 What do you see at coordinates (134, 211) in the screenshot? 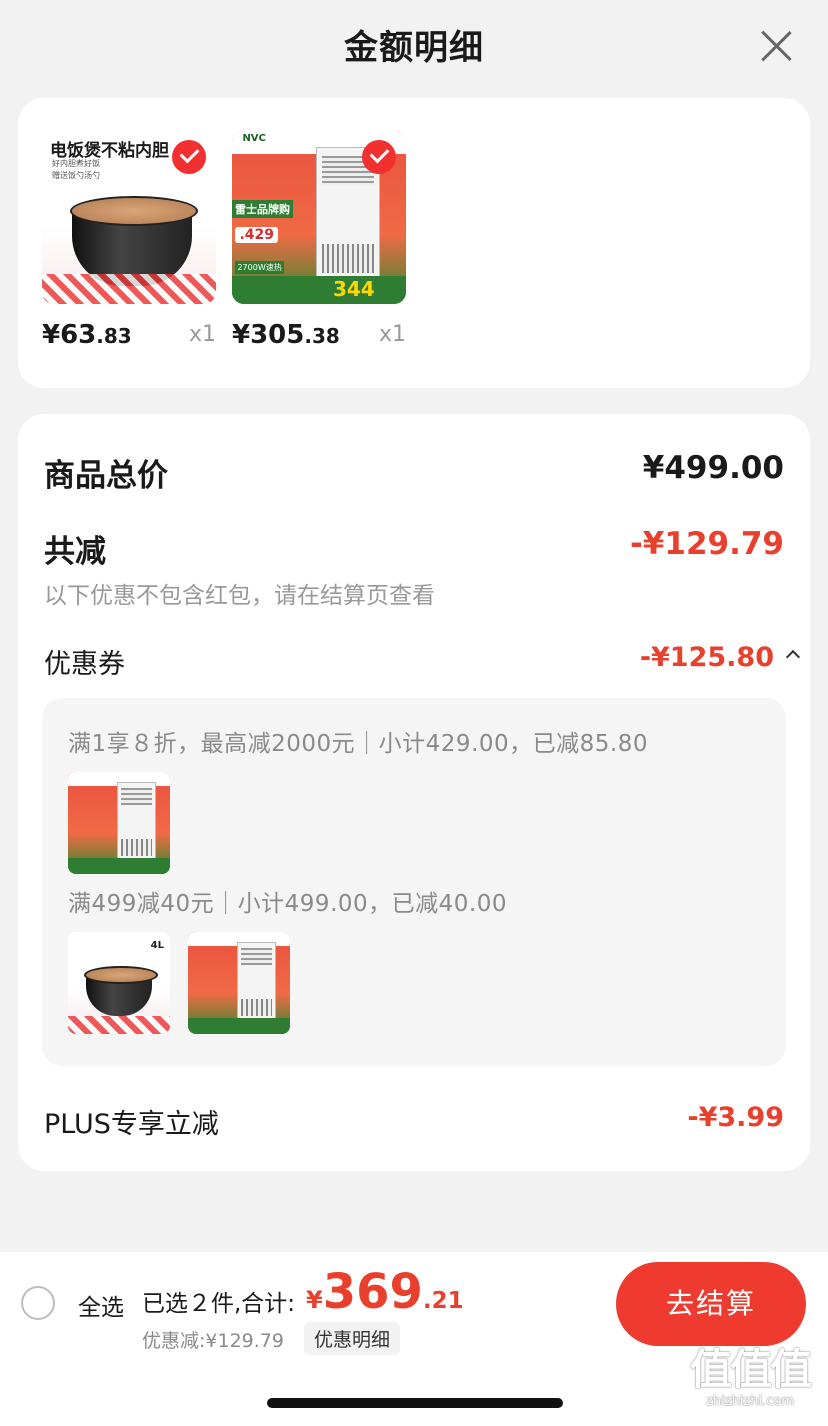
I see `pot-rim` at bounding box center [134, 211].